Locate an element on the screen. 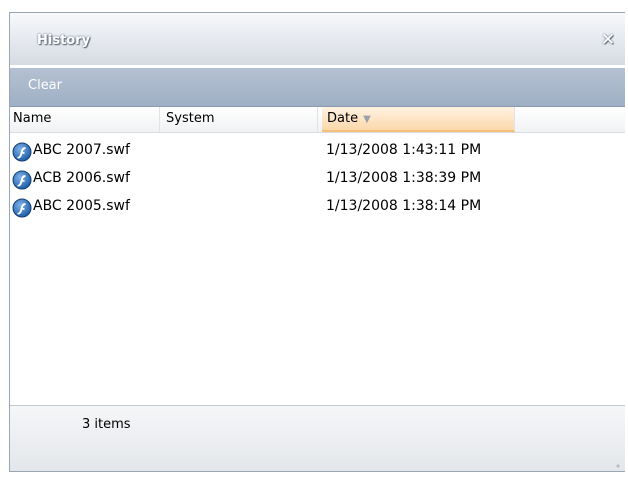  status-bar: 3 items is located at coordinates (317, 438).